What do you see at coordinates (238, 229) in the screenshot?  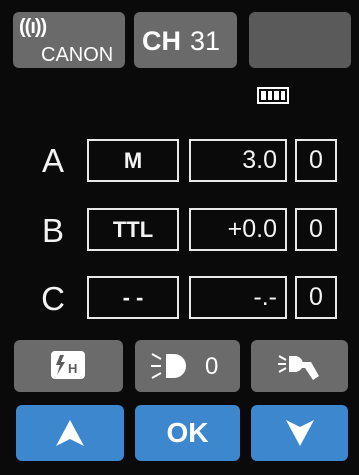 I see `group-b-power: +0.0` at bounding box center [238, 229].